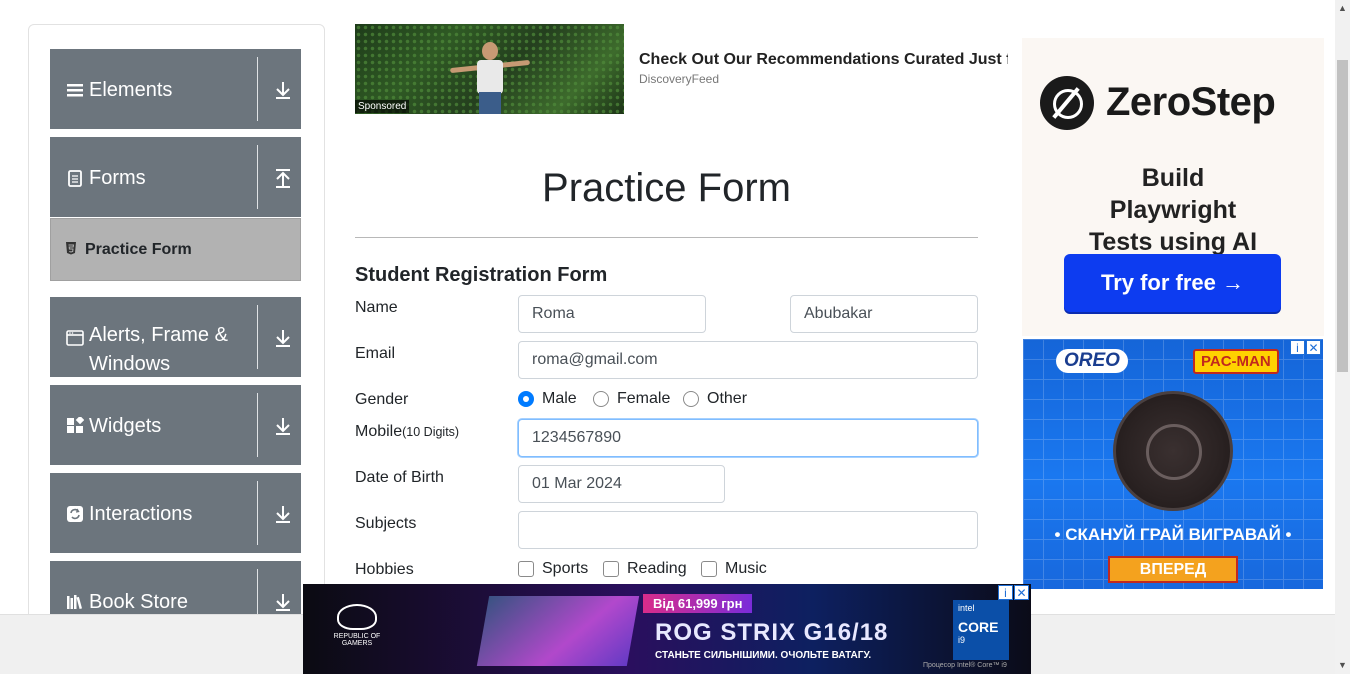 Image resolution: width=1350 pixels, height=674 pixels. Describe the element at coordinates (657, 569) in the screenshot. I see `hobby-reading-label: Reading` at that location.